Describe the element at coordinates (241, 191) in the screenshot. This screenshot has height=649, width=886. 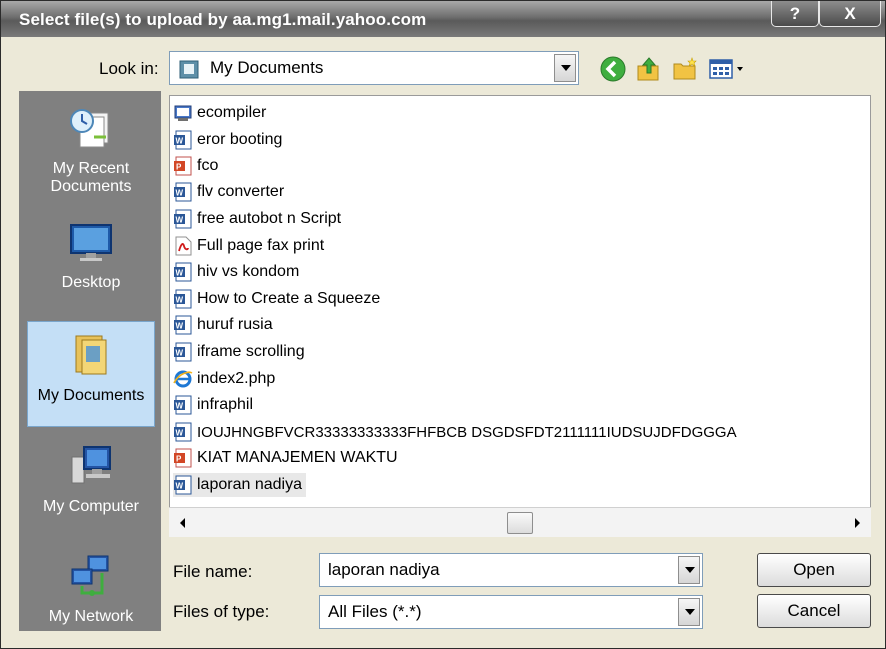
I see `file-name: flv converter` at that location.